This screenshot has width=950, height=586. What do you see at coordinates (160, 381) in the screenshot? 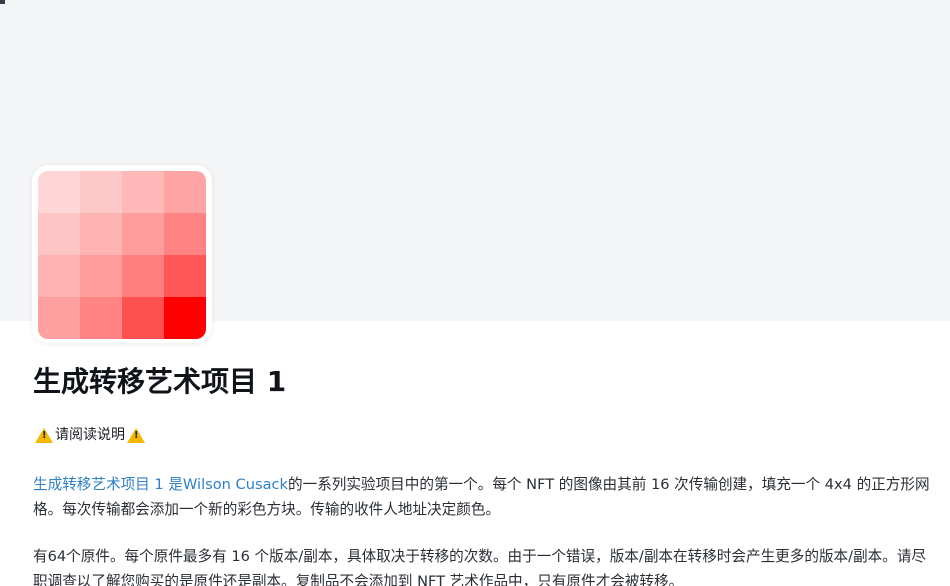
I see `page-title: 生成转移艺术项目 1` at bounding box center [160, 381].